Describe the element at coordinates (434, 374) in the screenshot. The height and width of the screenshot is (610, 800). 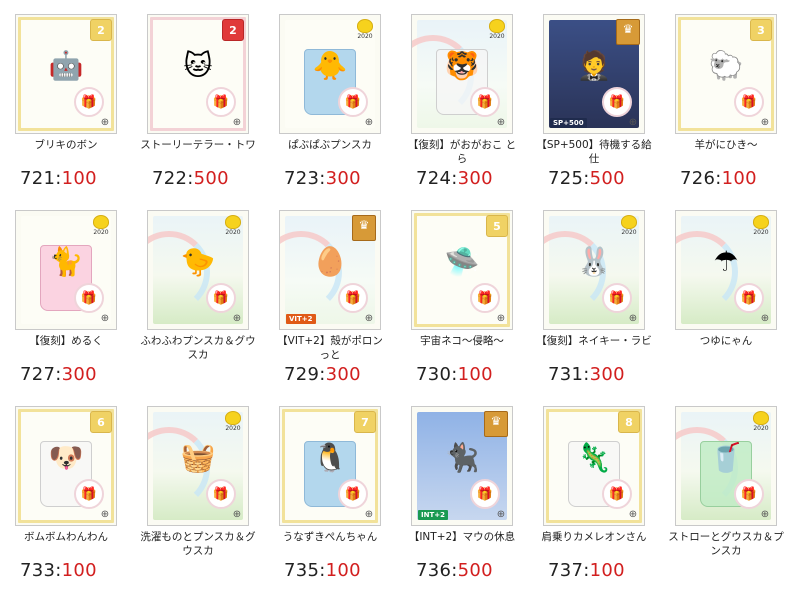
I see `item-number: 730` at that location.